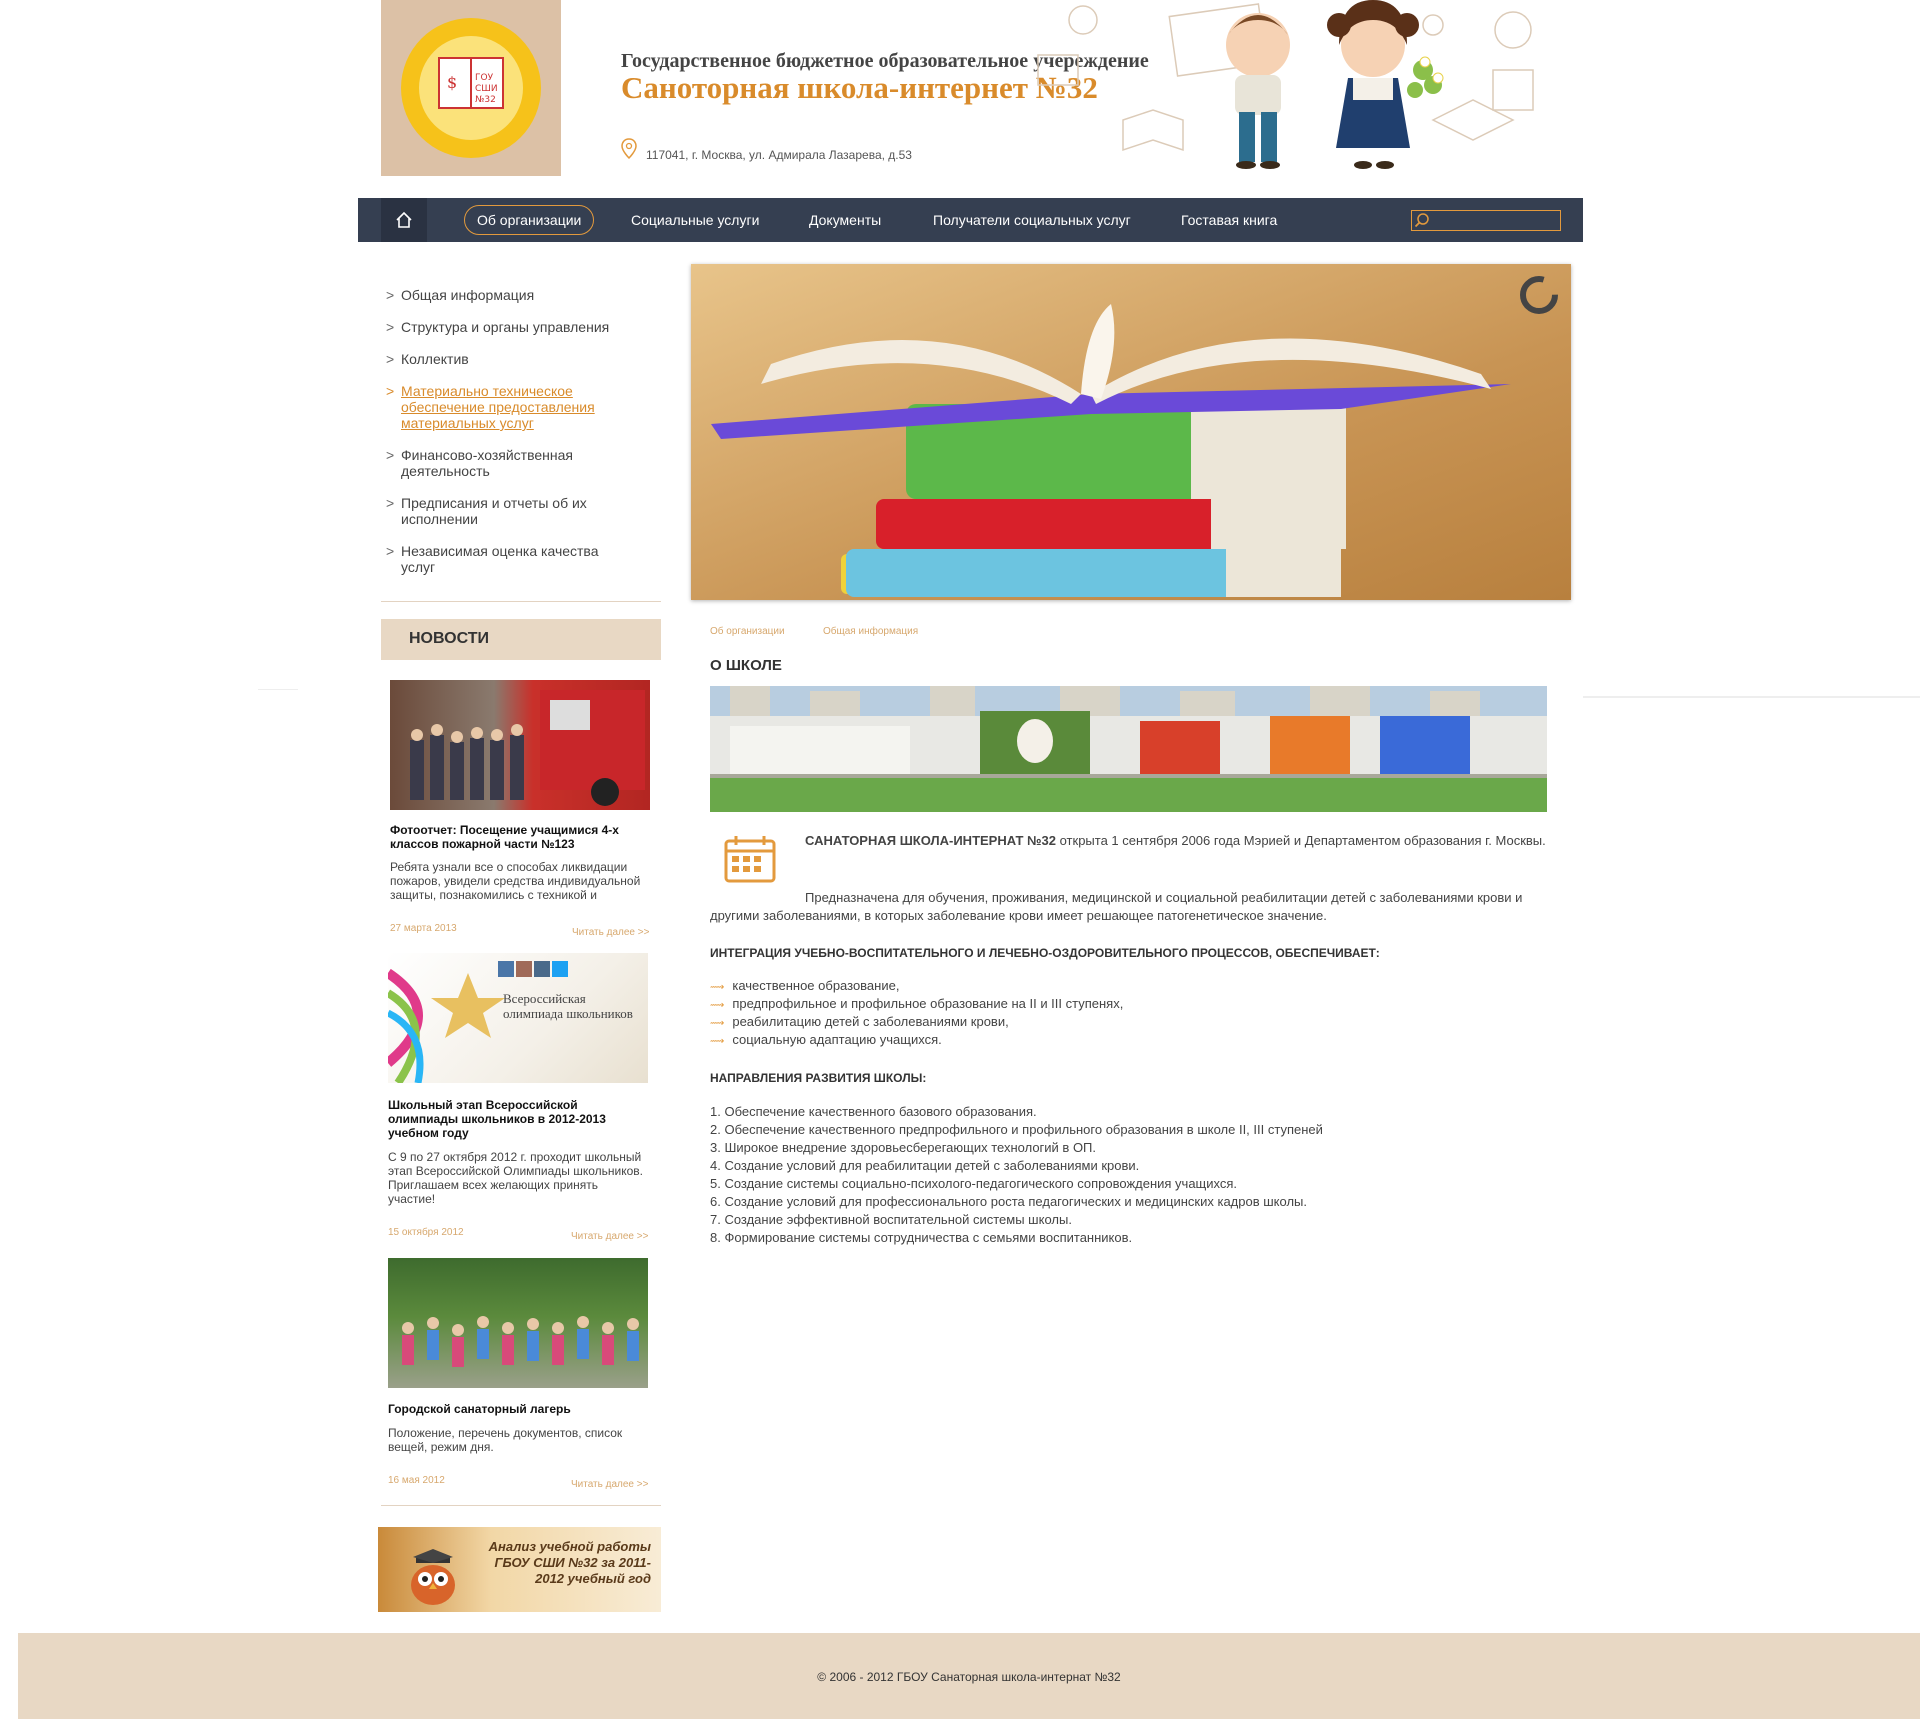  What do you see at coordinates (471, 88) in the screenshot?
I see `school-logo: $ ГОУ СШИ №32` at bounding box center [471, 88].